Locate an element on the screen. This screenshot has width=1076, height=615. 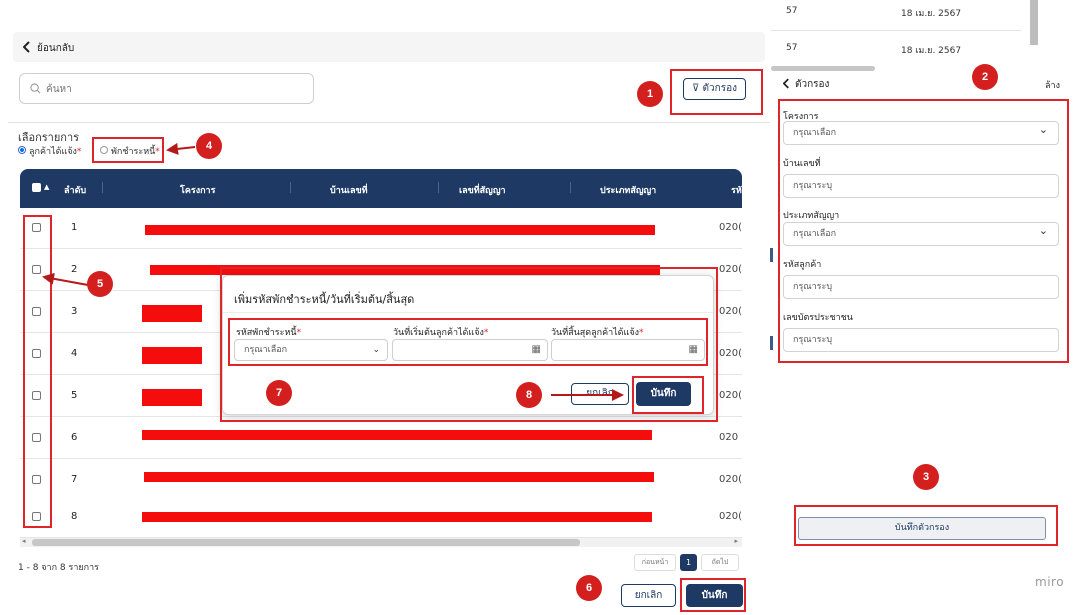
annotation-marker-5: 5 is located at coordinates (100, 284).